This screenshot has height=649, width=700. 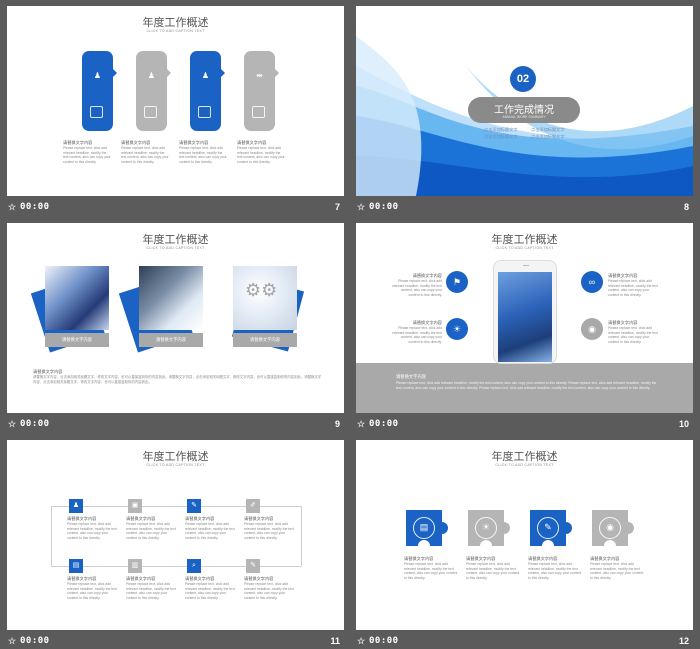 I want to click on slide-number: 7, so click(x=337, y=207).